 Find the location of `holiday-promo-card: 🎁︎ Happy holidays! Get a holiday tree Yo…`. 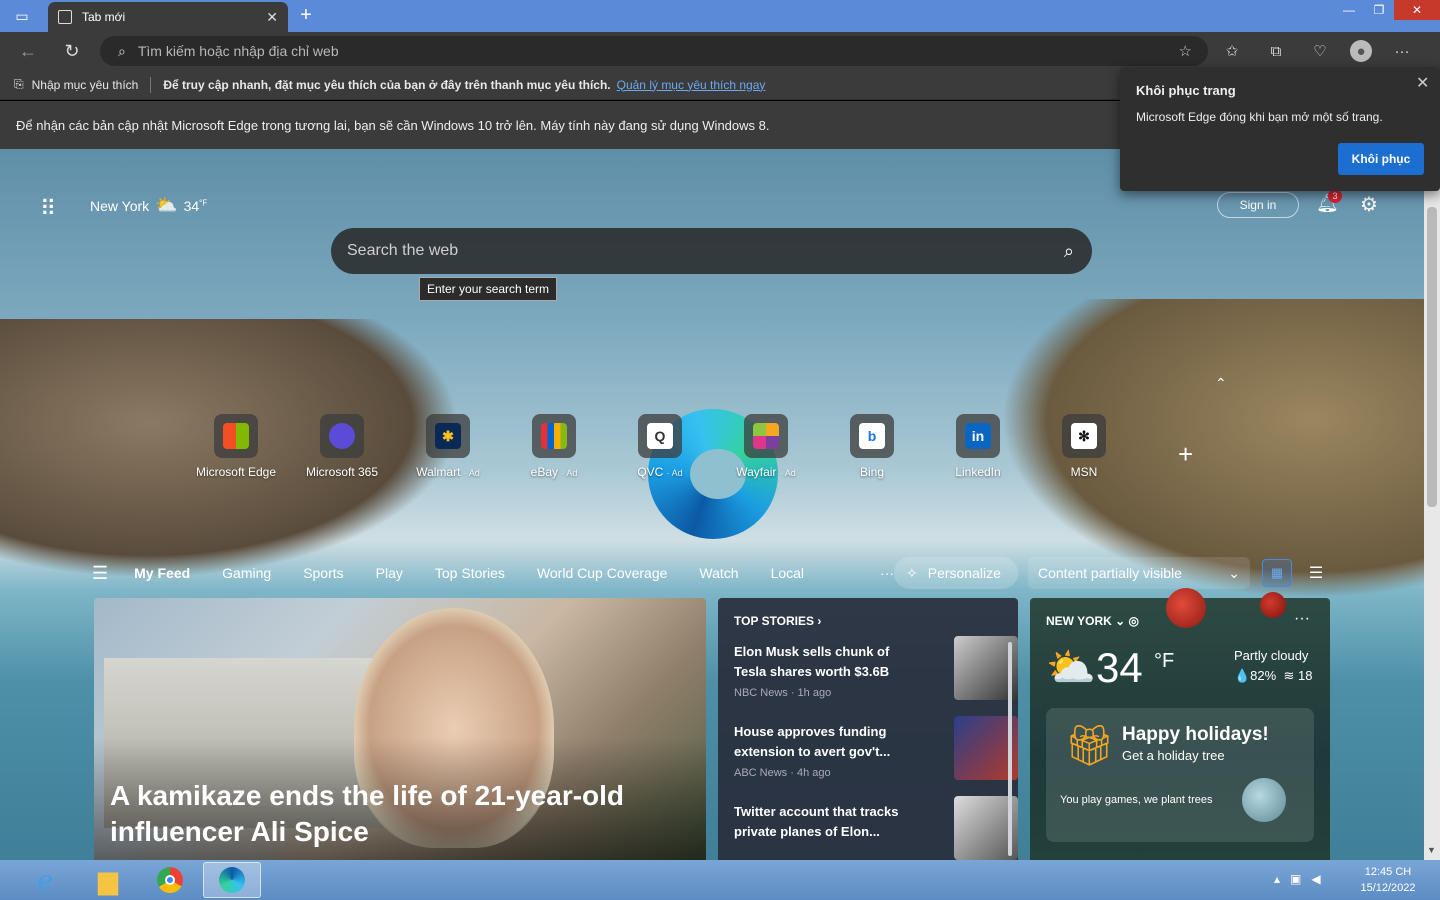

holiday-promo-card: 🎁︎ Happy holidays! Get a holiday tree Yo… is located at coordinates (1180, 775).